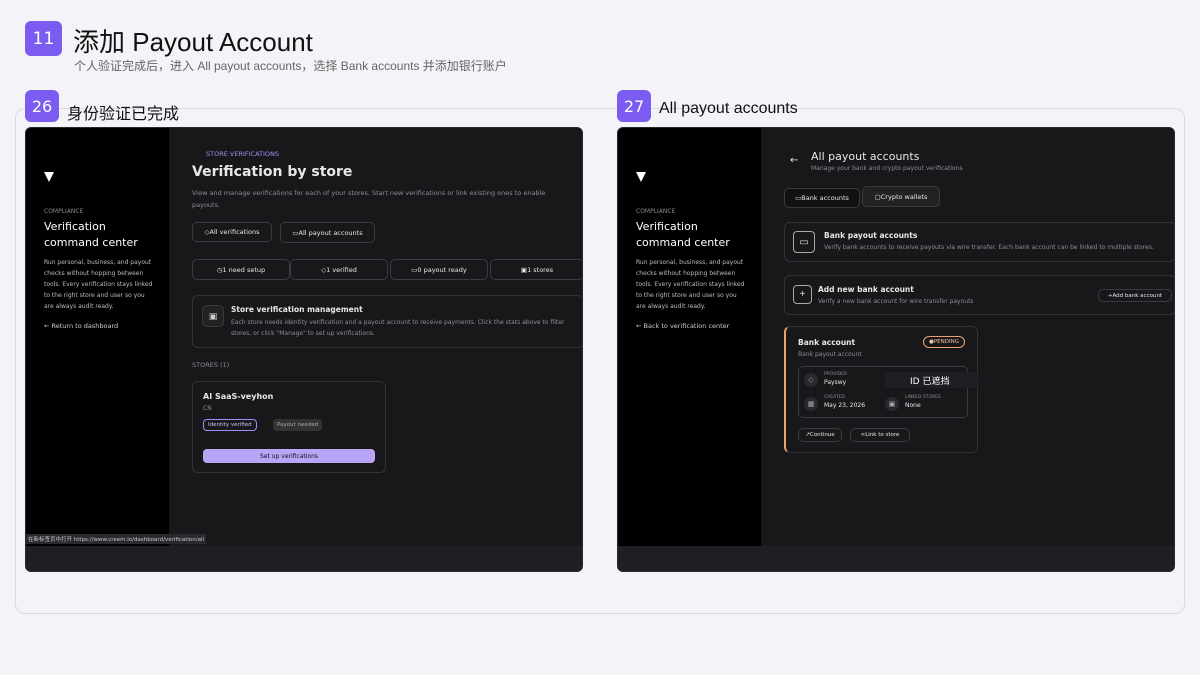 This screenshot has height=675, width=1200. Describe the element at coordinates (804, 242) in the screenshot. I see `bank-card-icon: ▭` at that location.